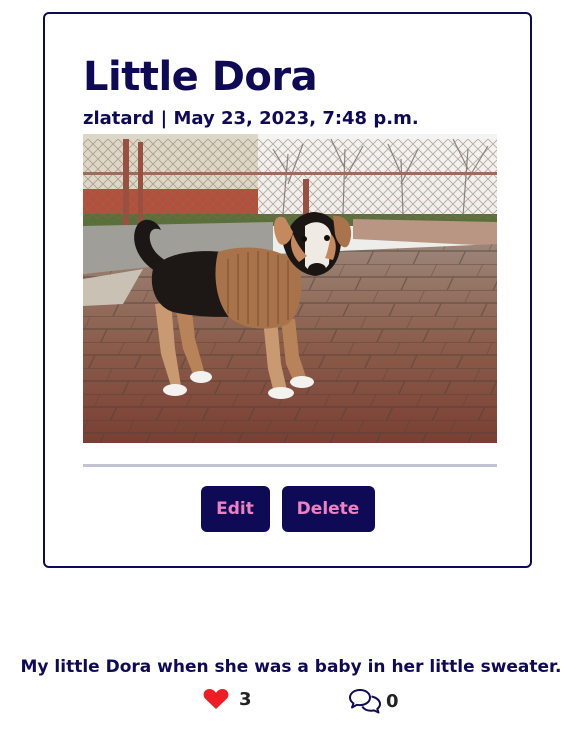  I want to click on post-actions: Edit Delete, so click(287, 509).